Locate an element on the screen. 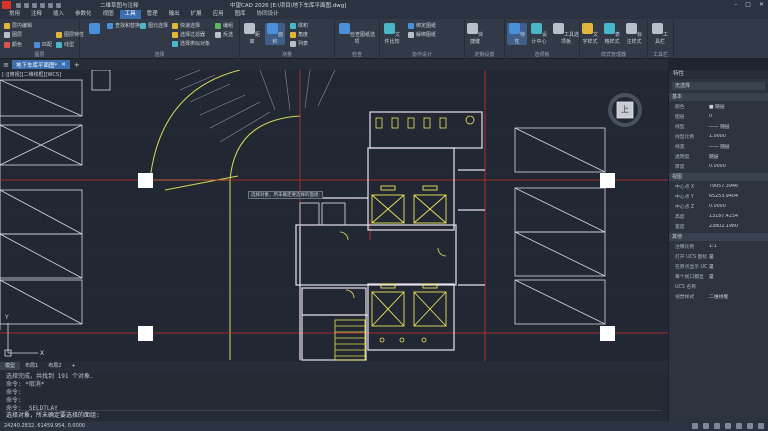 This screenshot has height=431, width=768. view-cube-label: 上 is located at coordinates (625, 109).